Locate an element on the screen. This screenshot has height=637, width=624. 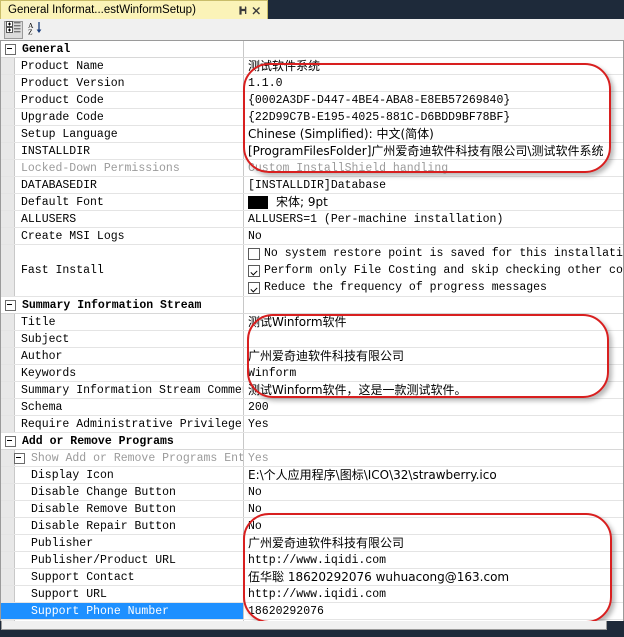
property-name-cell: Disable Change Button is located at coordinates (122, 492).